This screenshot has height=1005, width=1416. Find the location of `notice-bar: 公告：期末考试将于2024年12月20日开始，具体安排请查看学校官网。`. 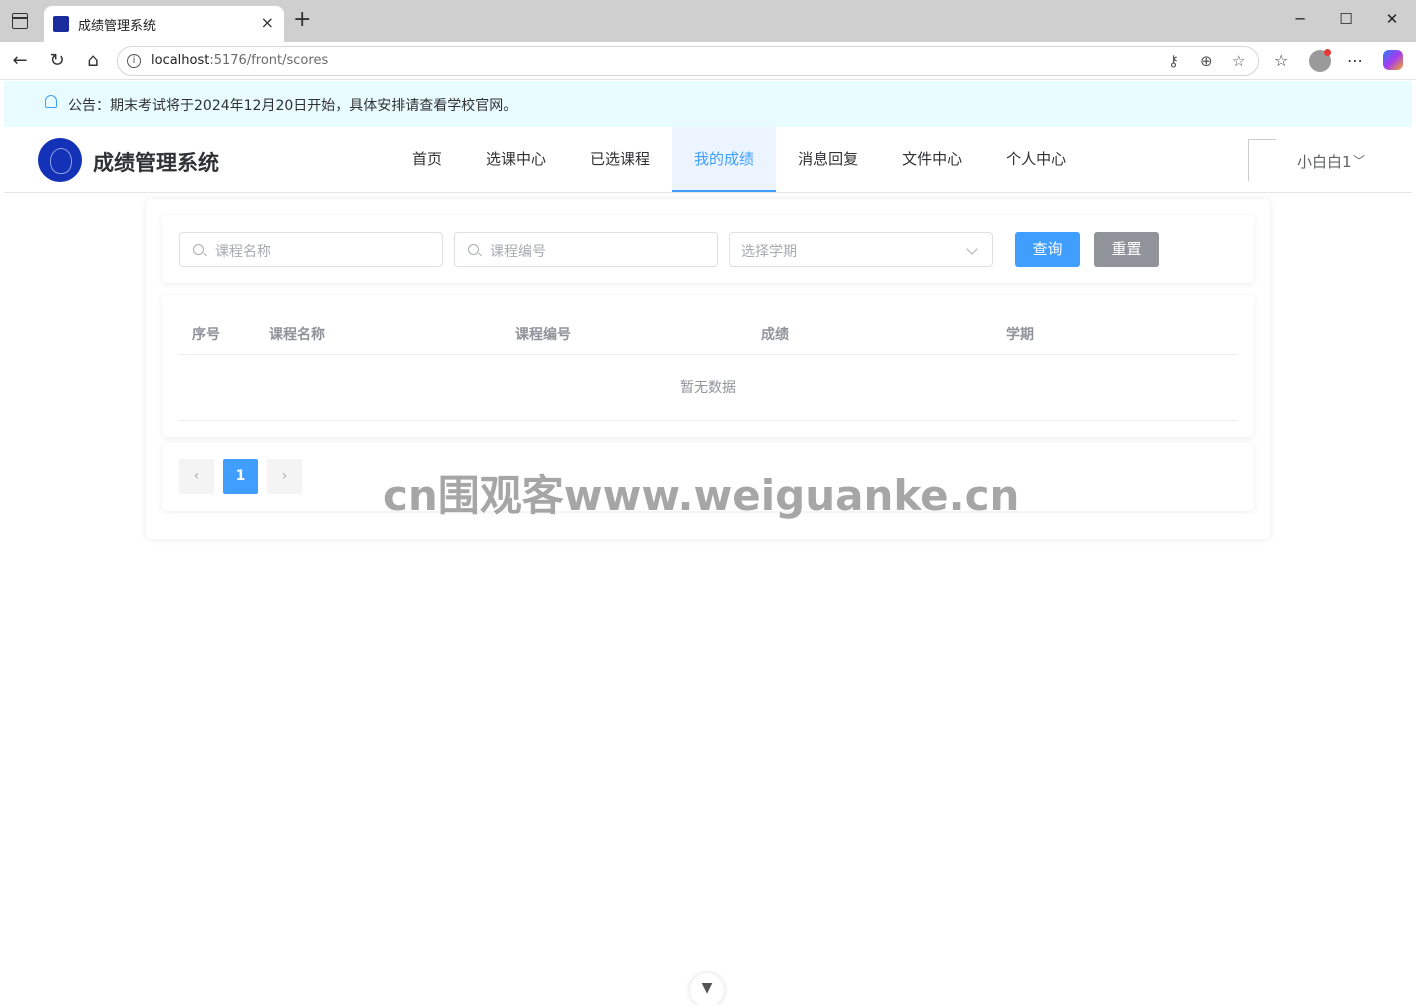

notice-bar: 公告：期末考试将于2024年12月20日开始，具体安排请查看学校官网。 is located at coordinates (708, 104).